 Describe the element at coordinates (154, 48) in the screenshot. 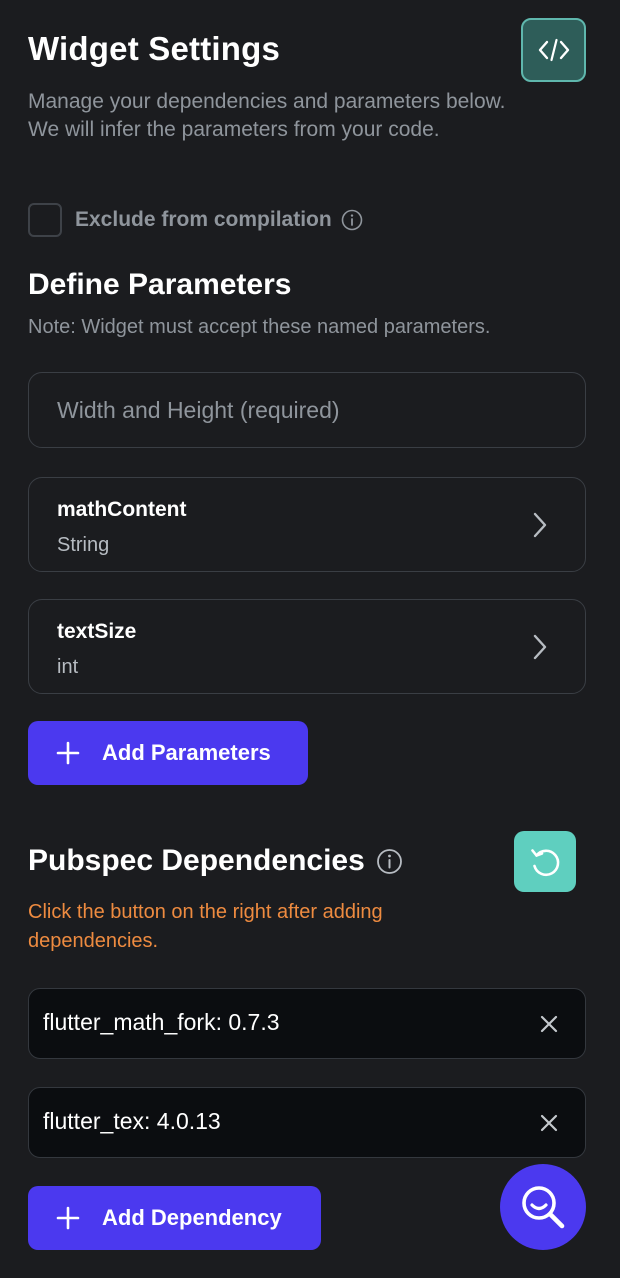

I see `page-title: Widget Settings` at that location.